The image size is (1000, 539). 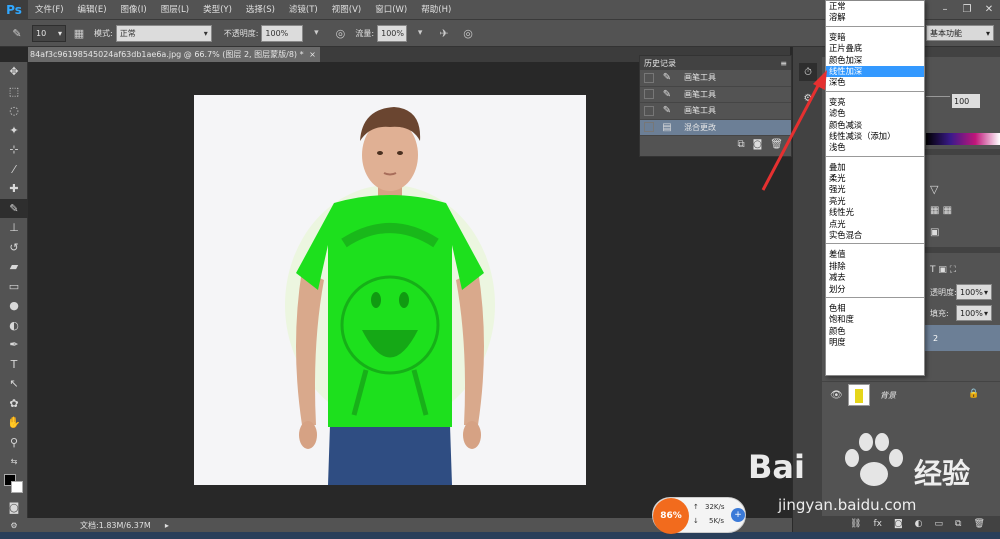 I want to click on workspace-select: 基本功能 ▾, so click(x=960, y=33).